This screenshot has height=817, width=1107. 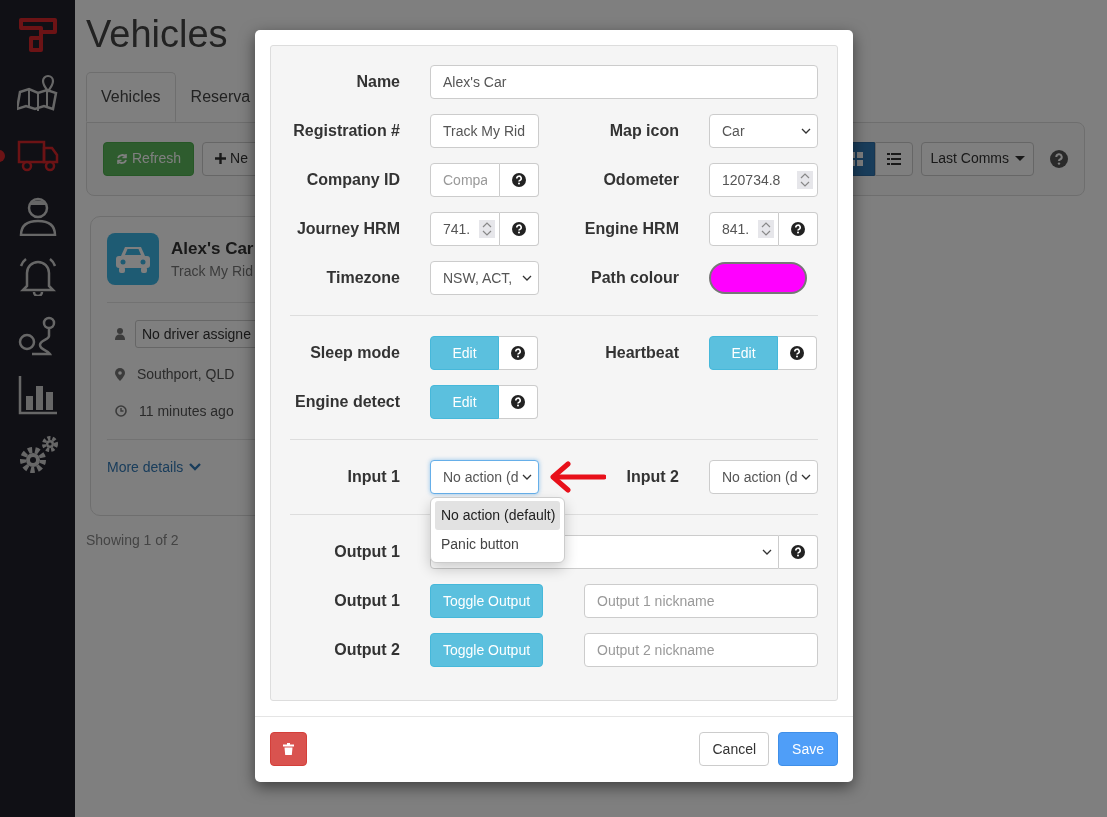 What do you see at coordinates (641, 180) in the screenshot?
I see `field-label: Odometer` at bounding box center [641, 180].